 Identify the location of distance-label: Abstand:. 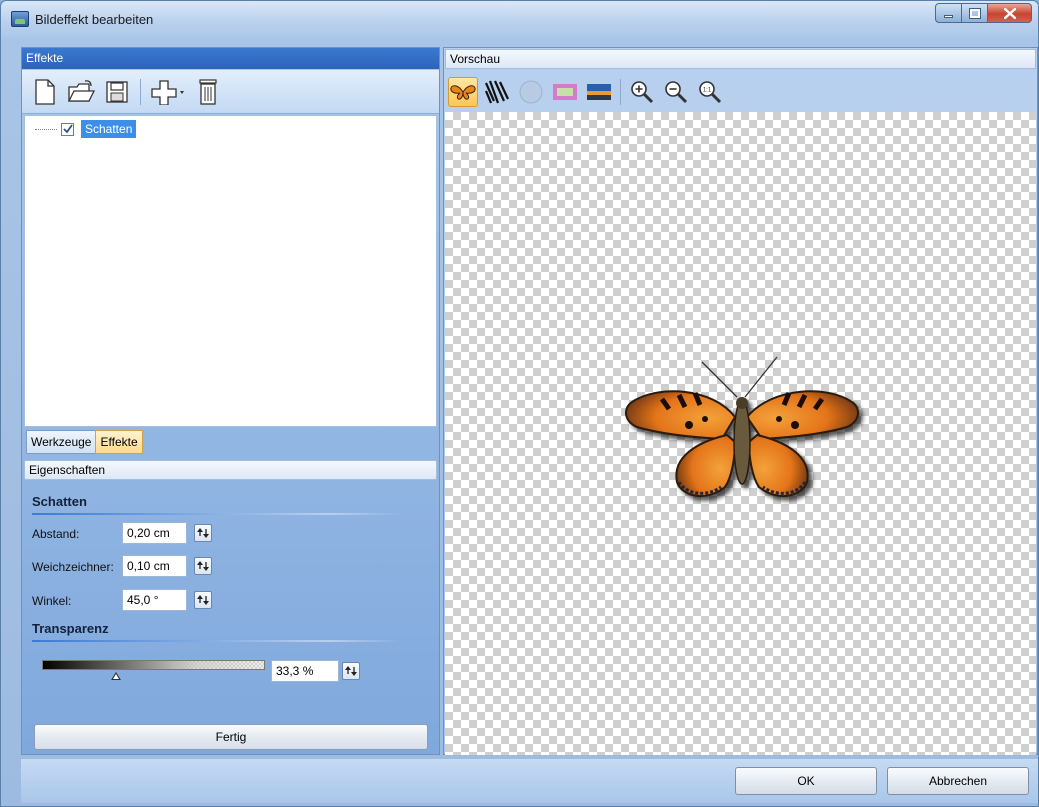
(56, 534).